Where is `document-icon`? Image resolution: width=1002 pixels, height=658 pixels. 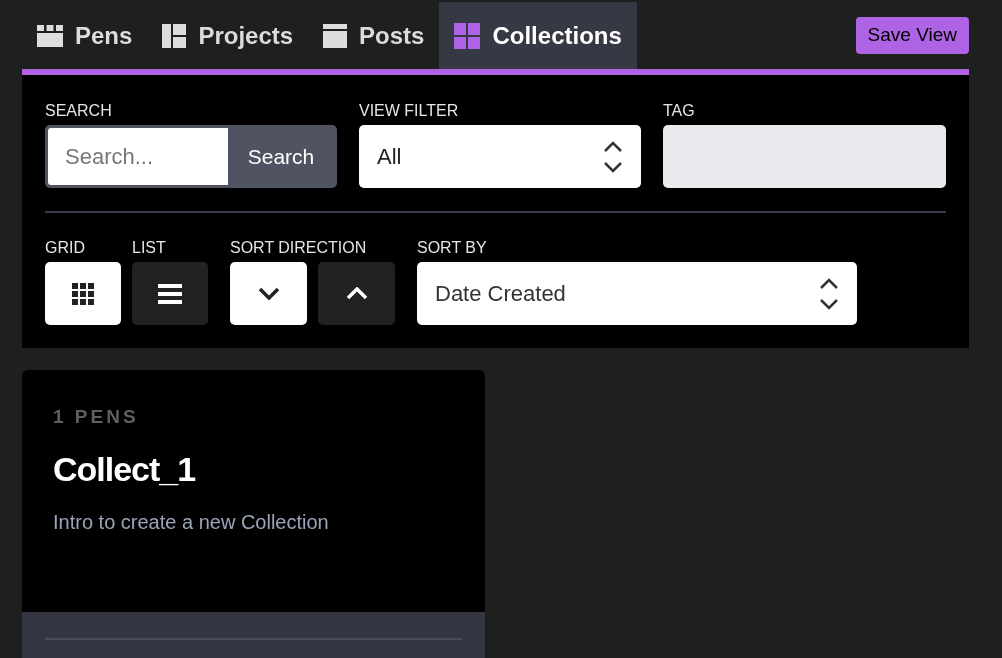 document-icon is located at coordinates (335, 35).